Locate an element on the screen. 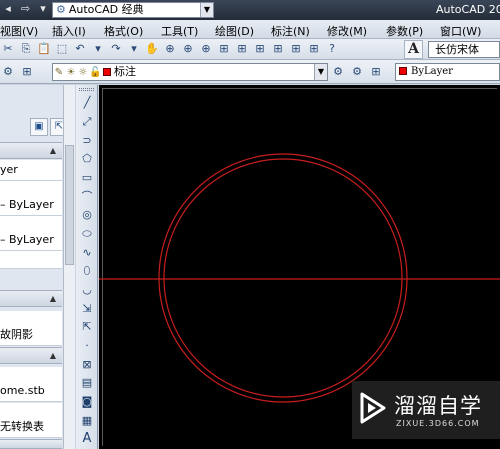  watermark: 溜溜自学 ZIXUE.3D66.COM is located at coordinates (426, 410).